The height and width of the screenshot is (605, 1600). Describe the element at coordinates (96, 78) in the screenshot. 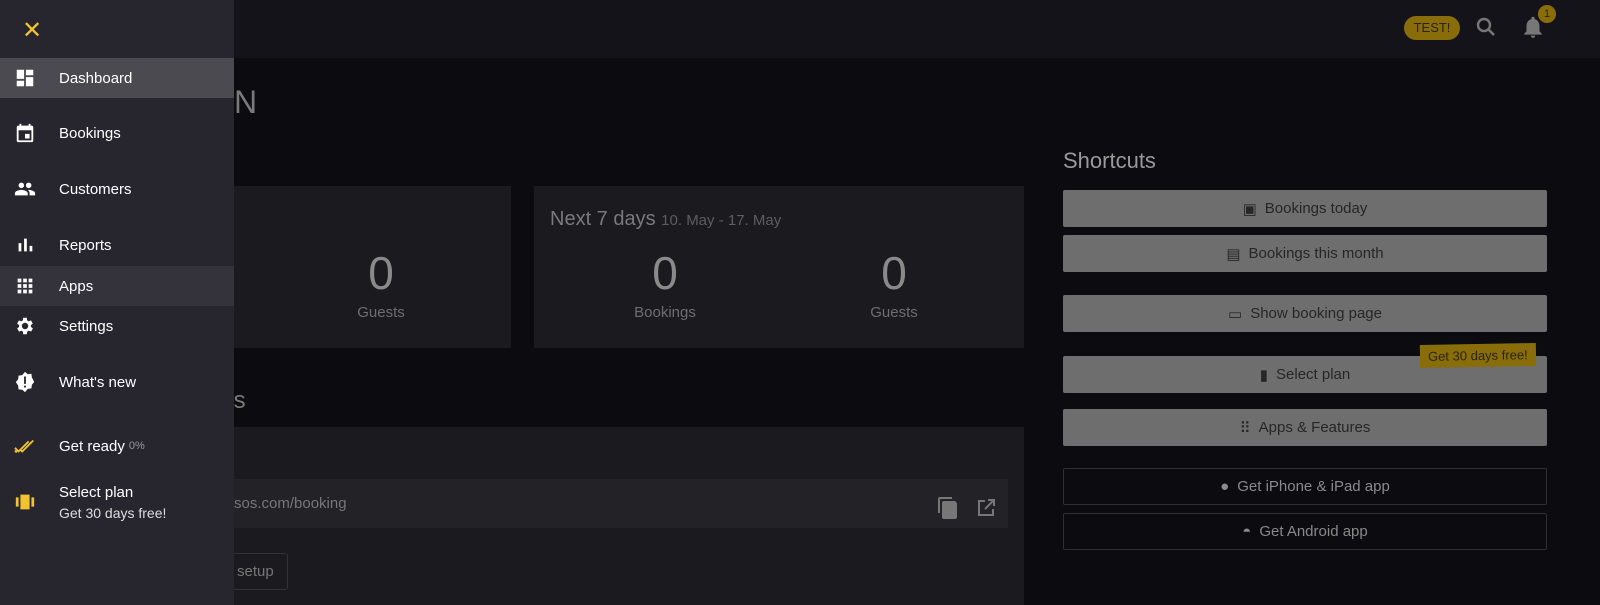

I see `sidebar-item-label: Dashboard` at that location.